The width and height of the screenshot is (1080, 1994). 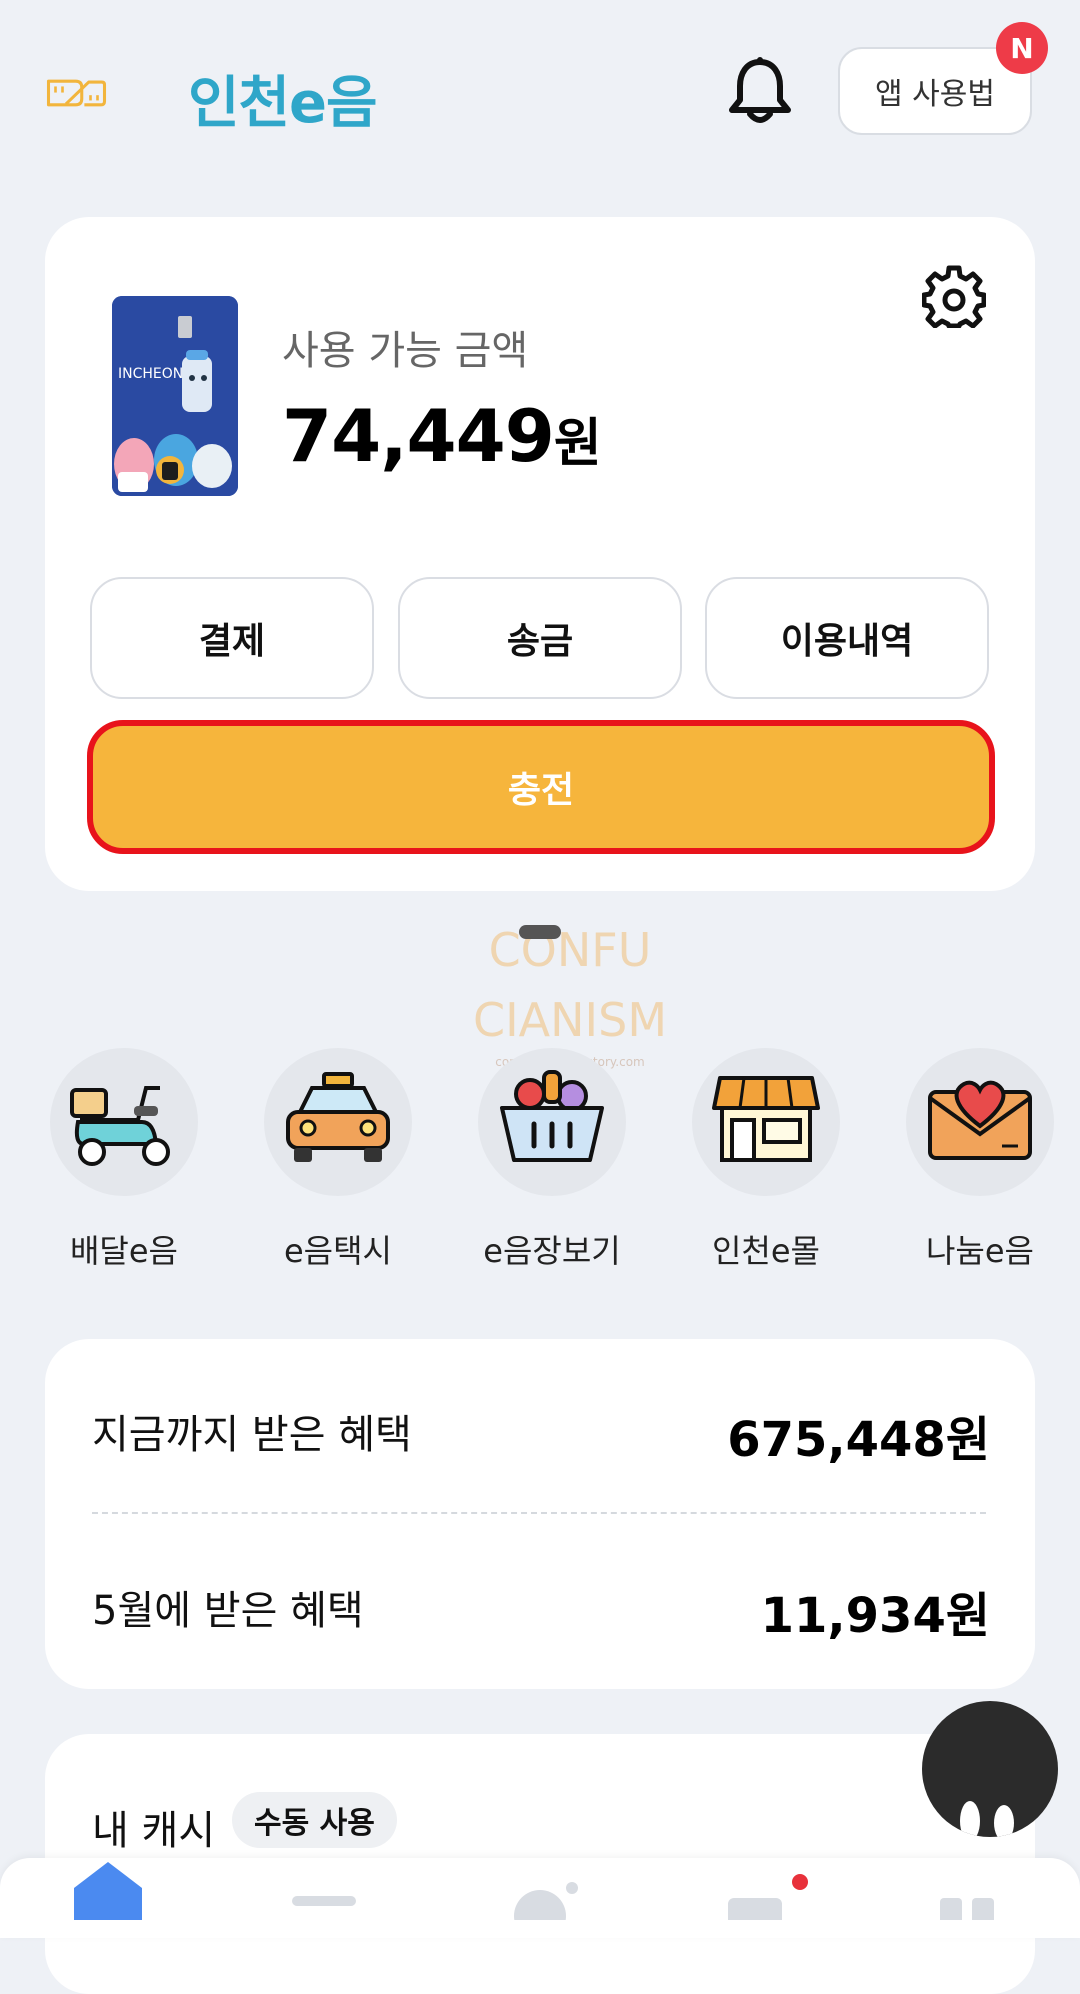 What do you see at coordinates (338, 1117) in the screenshot?
I see `taxi-icon` at bounding box center [338, 1117].